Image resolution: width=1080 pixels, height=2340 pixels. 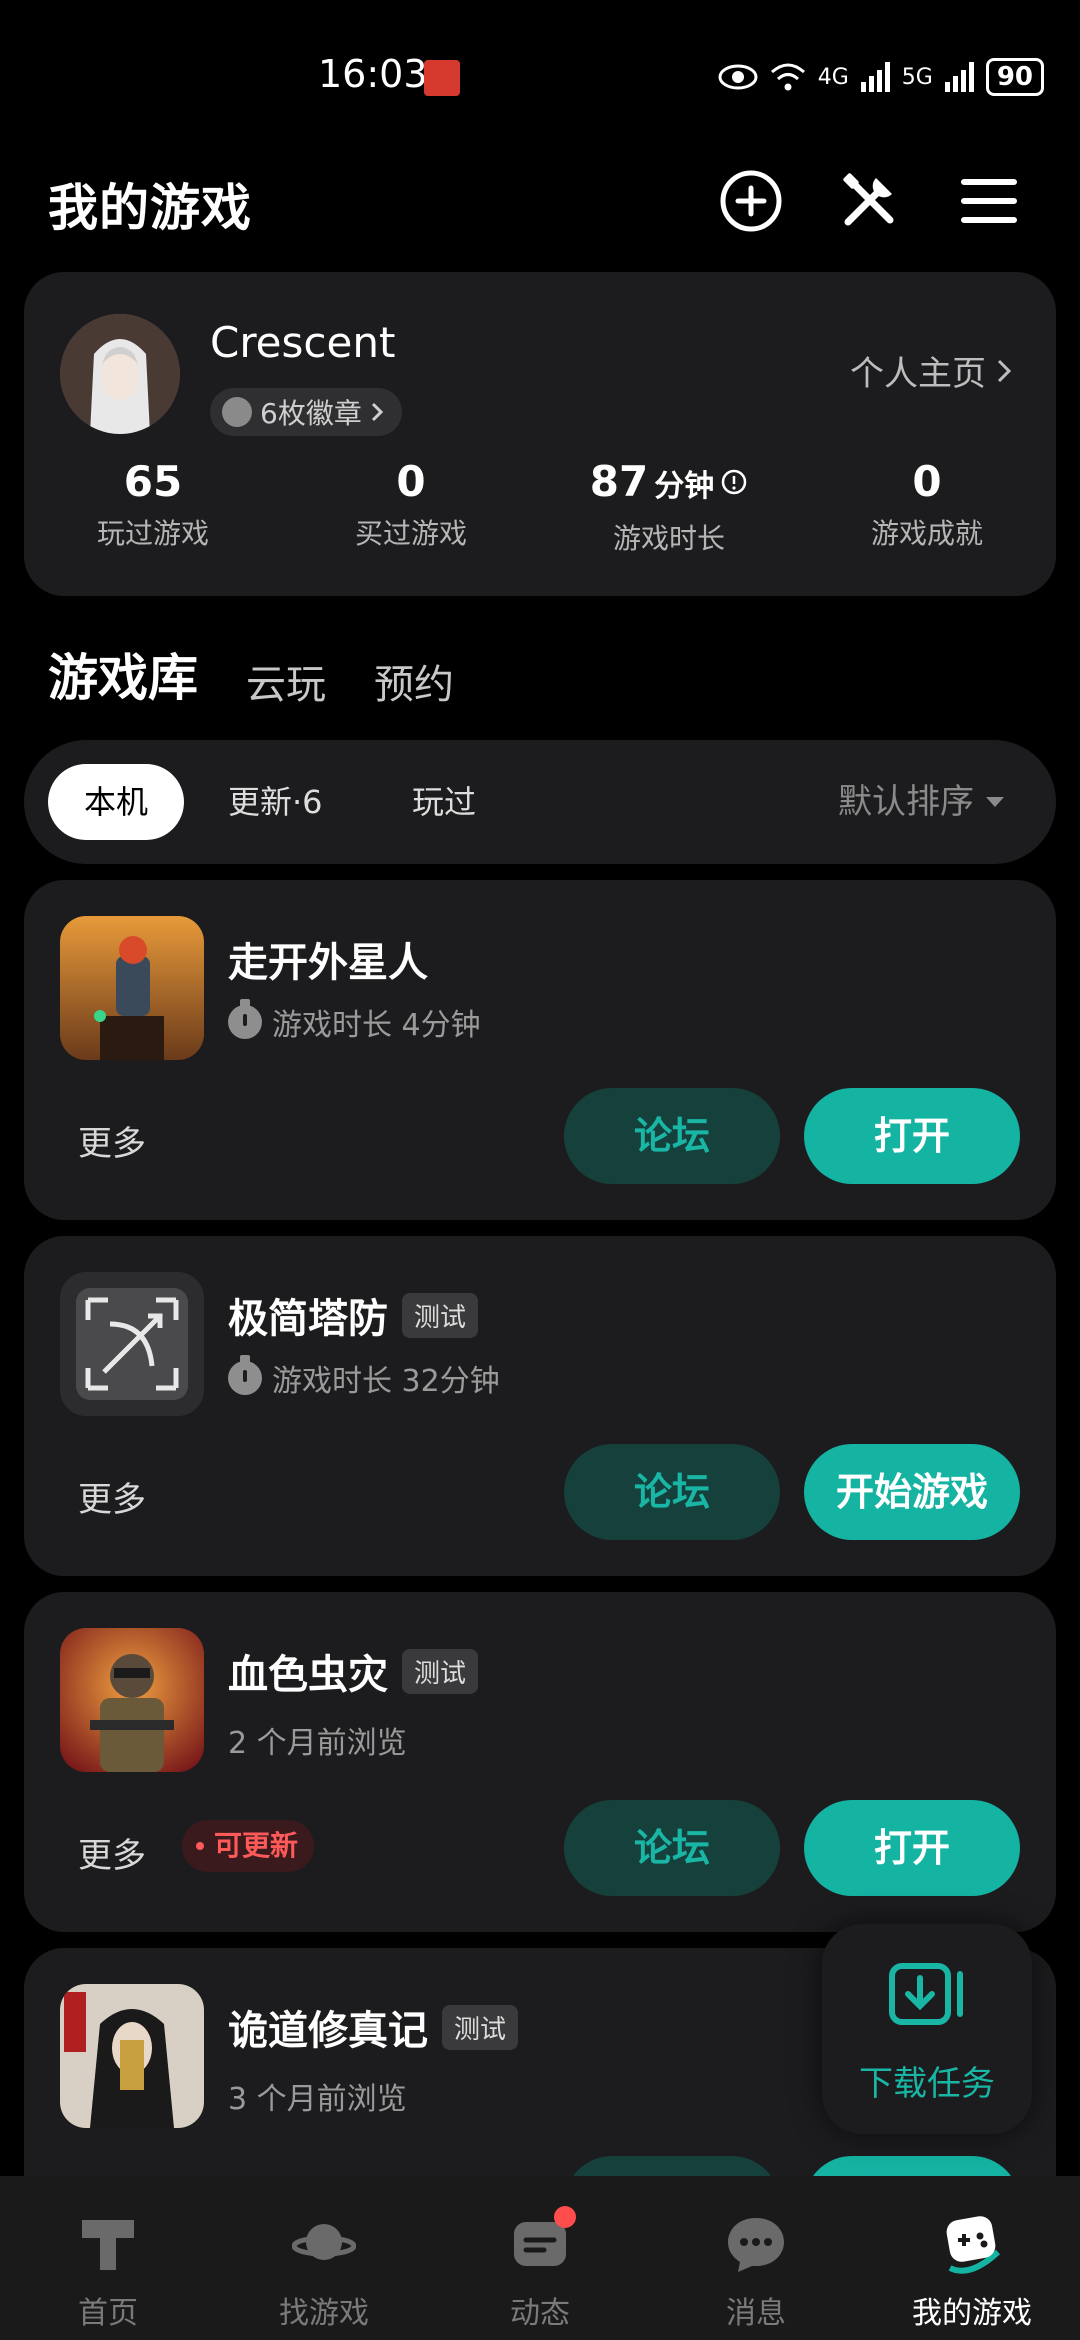 What do you see at coordinates (787, 77) in the screenshot?
I see `wifi-icon` at bounding box center [787, 77].